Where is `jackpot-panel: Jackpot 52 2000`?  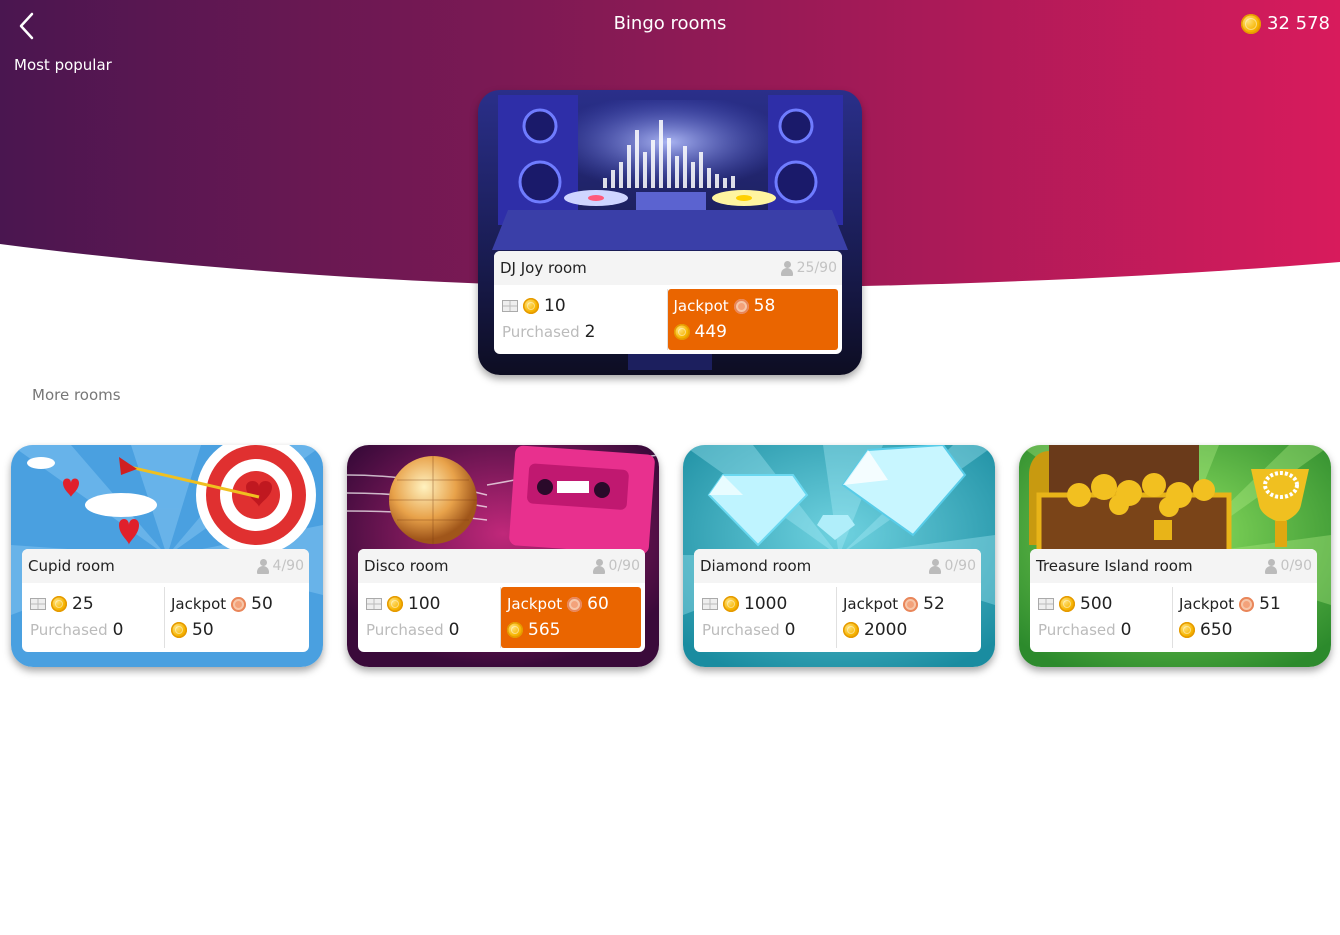 jackpot-panel: Jackpot 52 2000 is located at coordinates (894, 617).